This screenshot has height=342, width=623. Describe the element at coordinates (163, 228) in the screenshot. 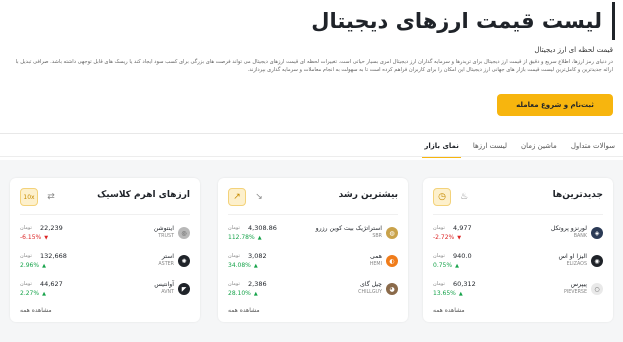

I see `coin-name: اینتوشن` at that location.